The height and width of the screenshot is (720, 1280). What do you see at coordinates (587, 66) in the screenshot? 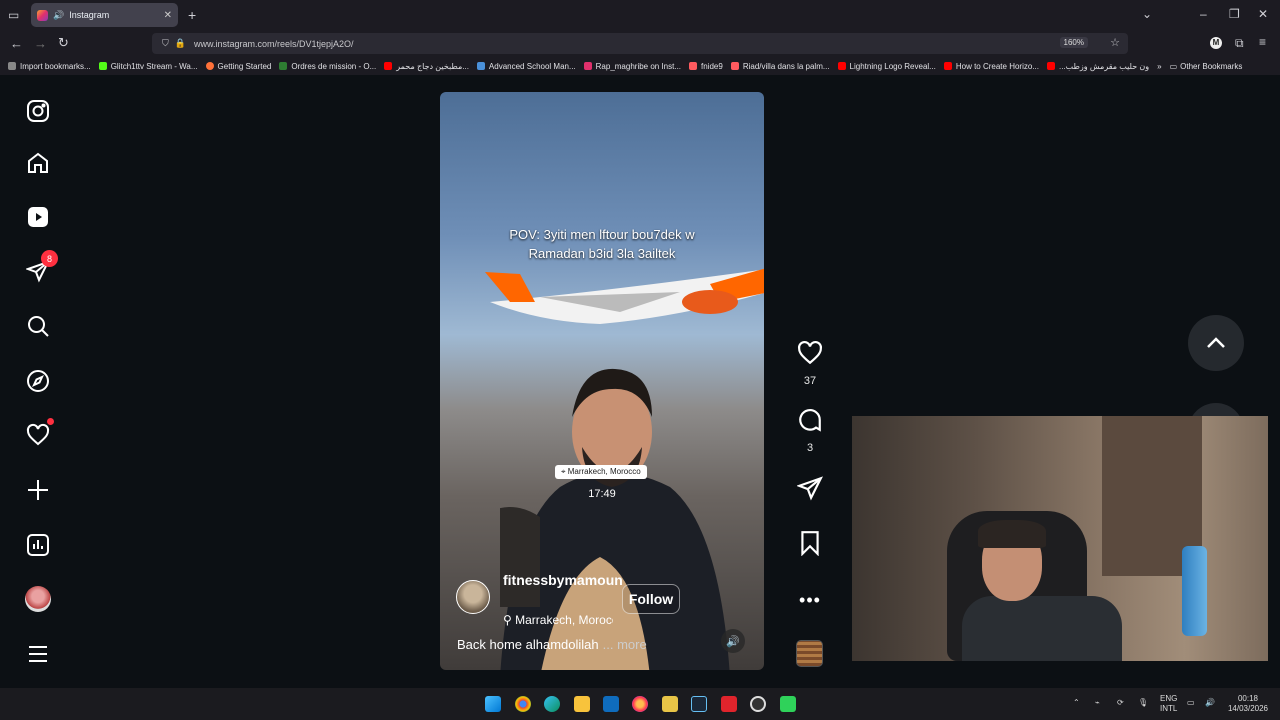
I see `instagram-icon` at bounding box center [587, 66].